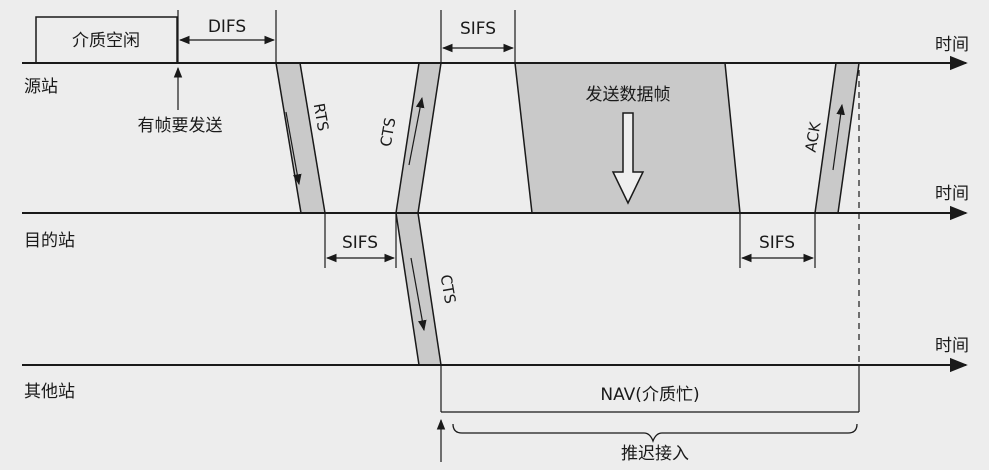 This screenshot has width=989, height=470. Describe the element at coordinates (655, 454) in the screenshot. I see `defer-access-label: 推迟接入` at that location.